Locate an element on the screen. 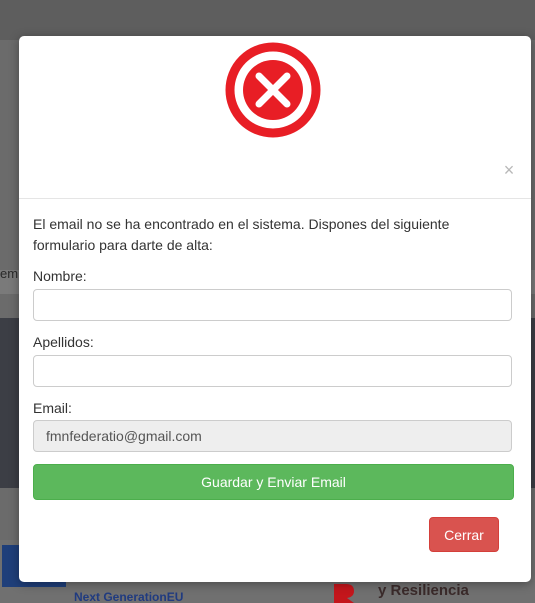 The height and width of the screenshot is (603, 535). error-x-circle-icon is located at coordinates (273, 90).